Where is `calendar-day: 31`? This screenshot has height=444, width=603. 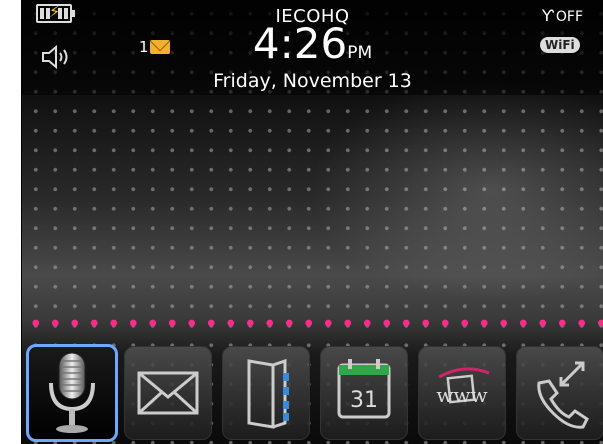
calendar-day: 31 is located at coordinates (364, 400).